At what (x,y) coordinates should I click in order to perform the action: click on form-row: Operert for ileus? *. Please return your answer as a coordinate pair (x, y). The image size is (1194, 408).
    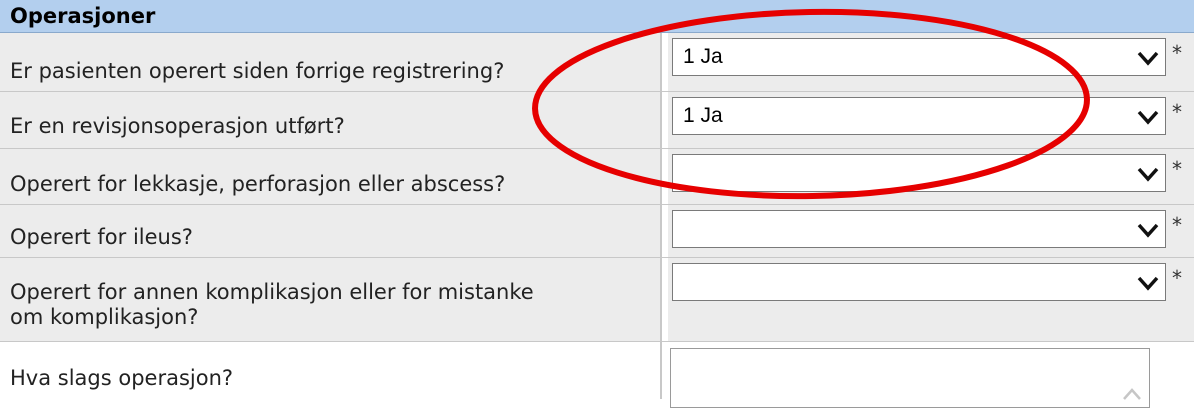
    Looking at the image, I should click on (597, 231).